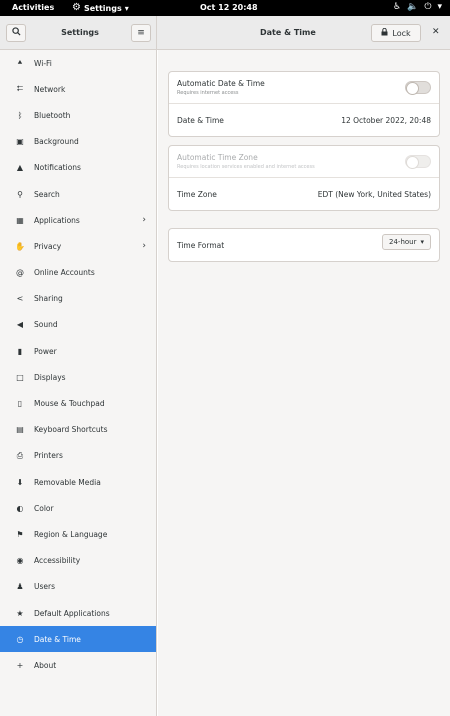 The height and width of the screenshot is (716, 450). I want to click on date-time-label: Date & Time, so click(200, 120).